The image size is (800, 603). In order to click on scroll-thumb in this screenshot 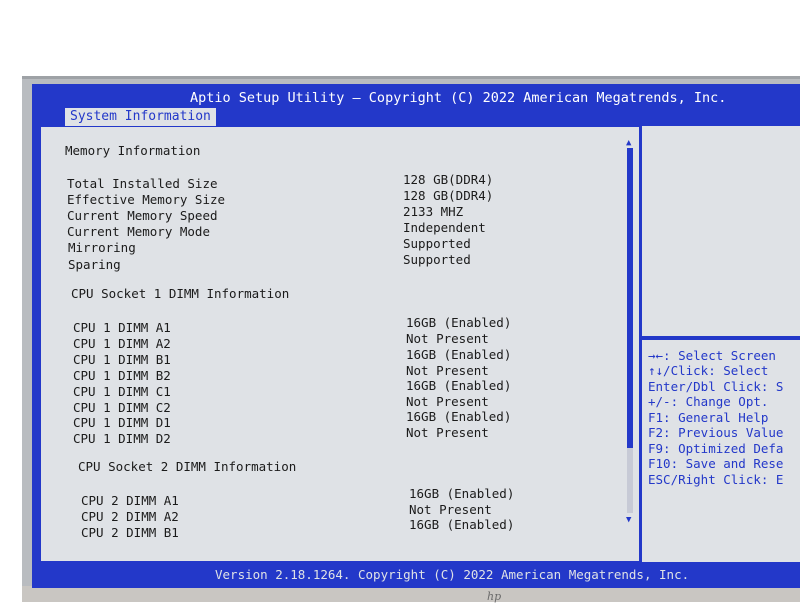, I will do `click(630, 298)`.